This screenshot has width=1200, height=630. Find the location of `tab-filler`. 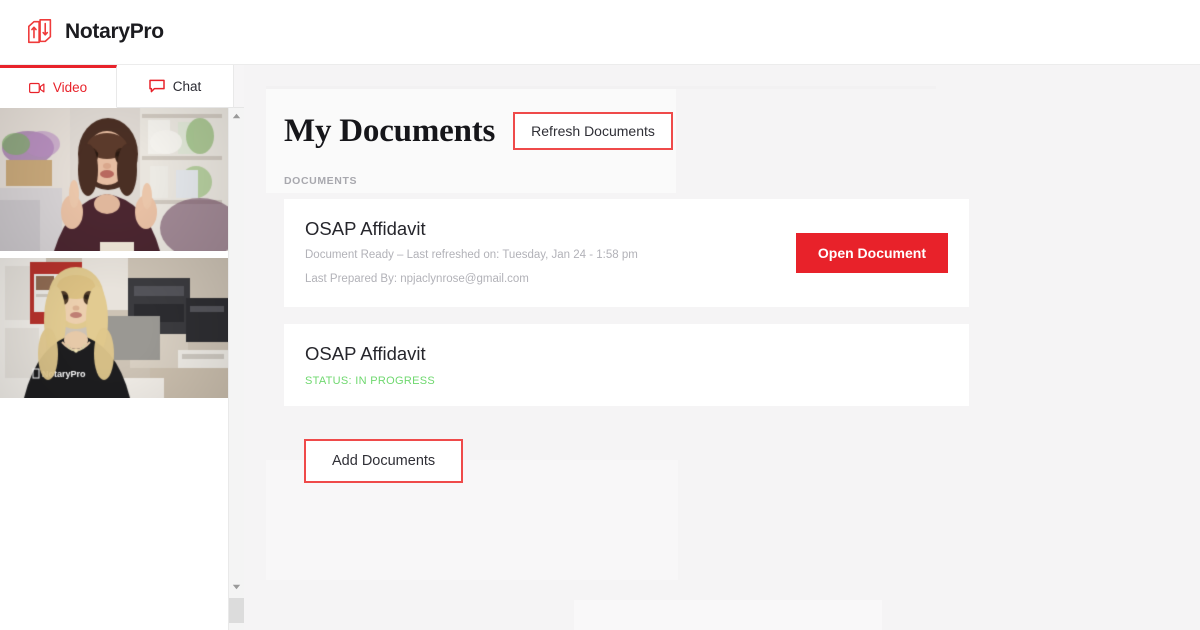

tab-filler is located at coordinates (239, 86).